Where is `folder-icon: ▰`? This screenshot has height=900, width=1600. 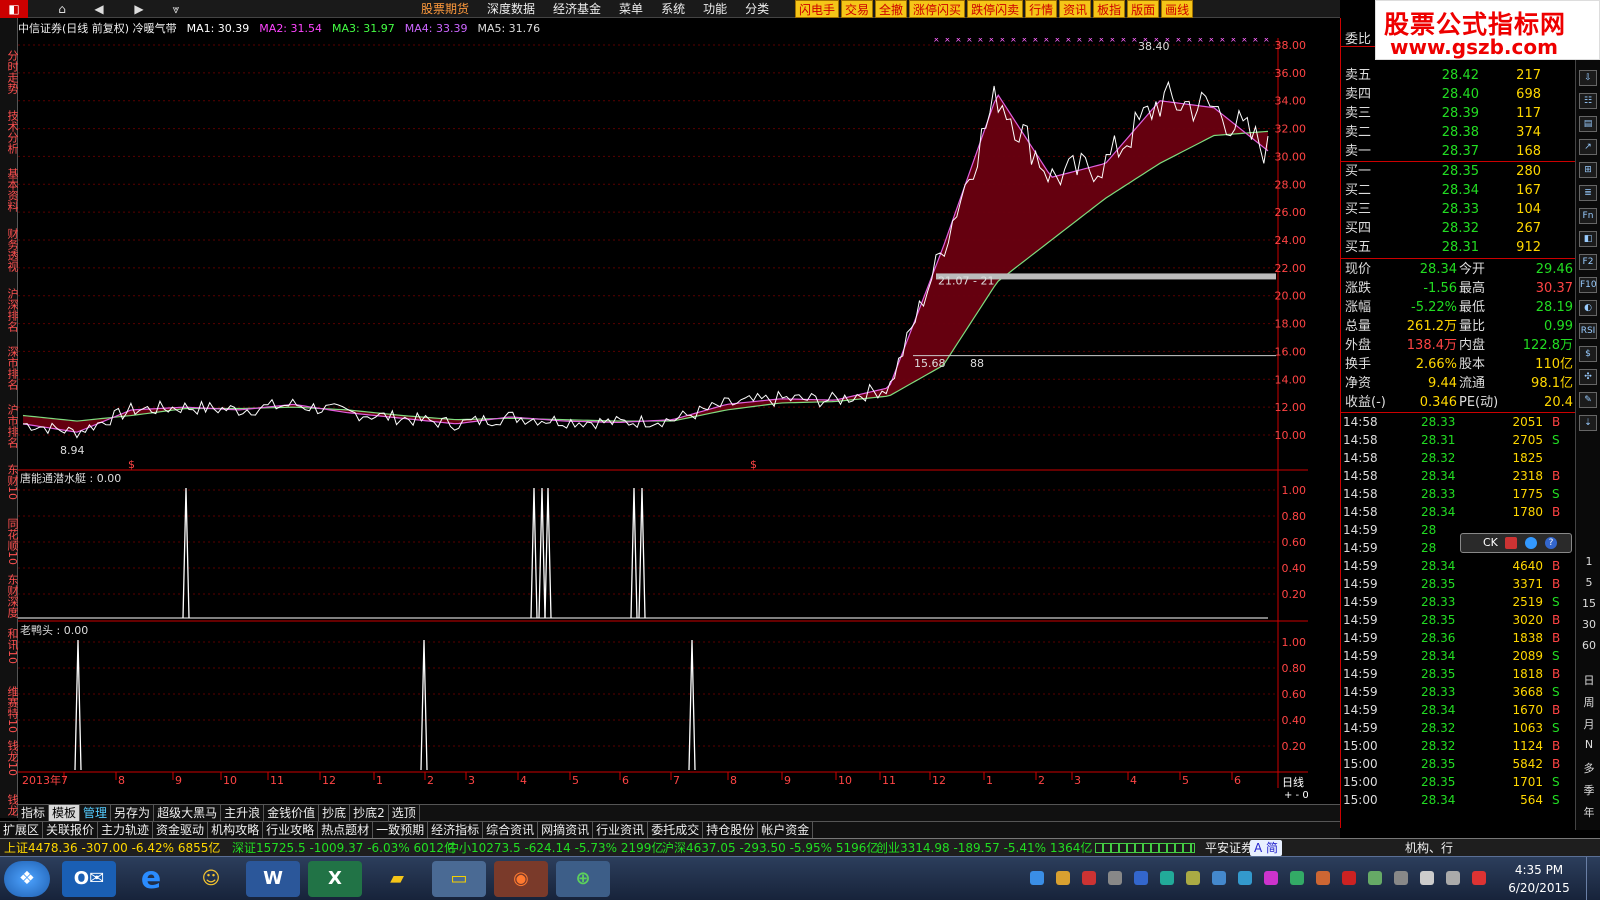 folder-icon: ▰ is located at coordinates (397, 879).